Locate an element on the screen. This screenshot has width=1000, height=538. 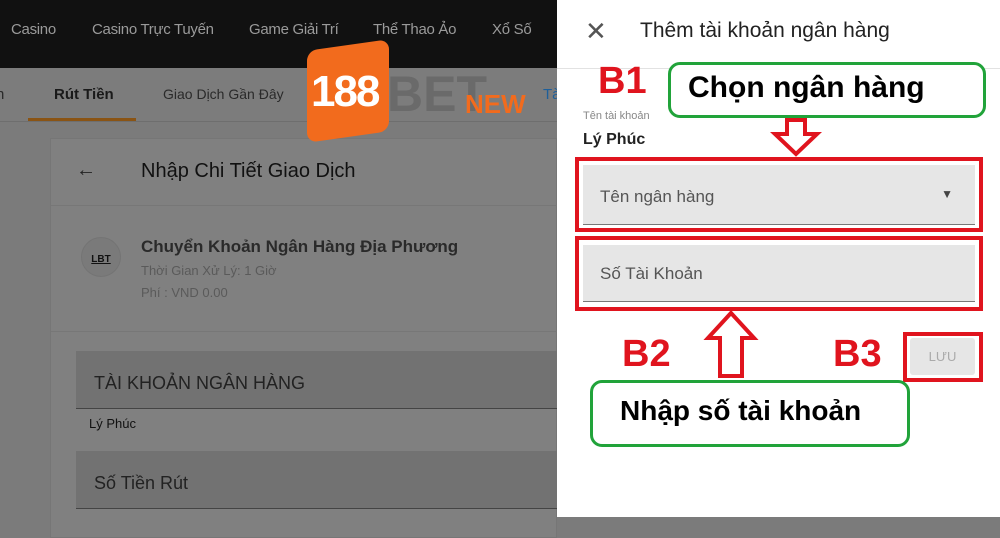
step-b3-label: B3 is located at coordinates (857, 354).